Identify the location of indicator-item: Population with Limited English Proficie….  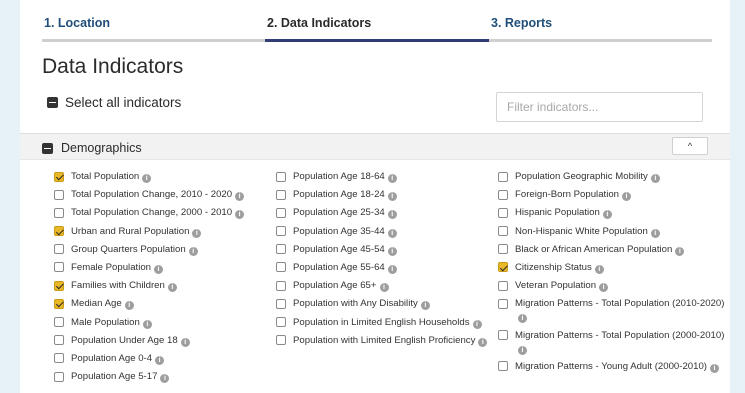
(387, 340).